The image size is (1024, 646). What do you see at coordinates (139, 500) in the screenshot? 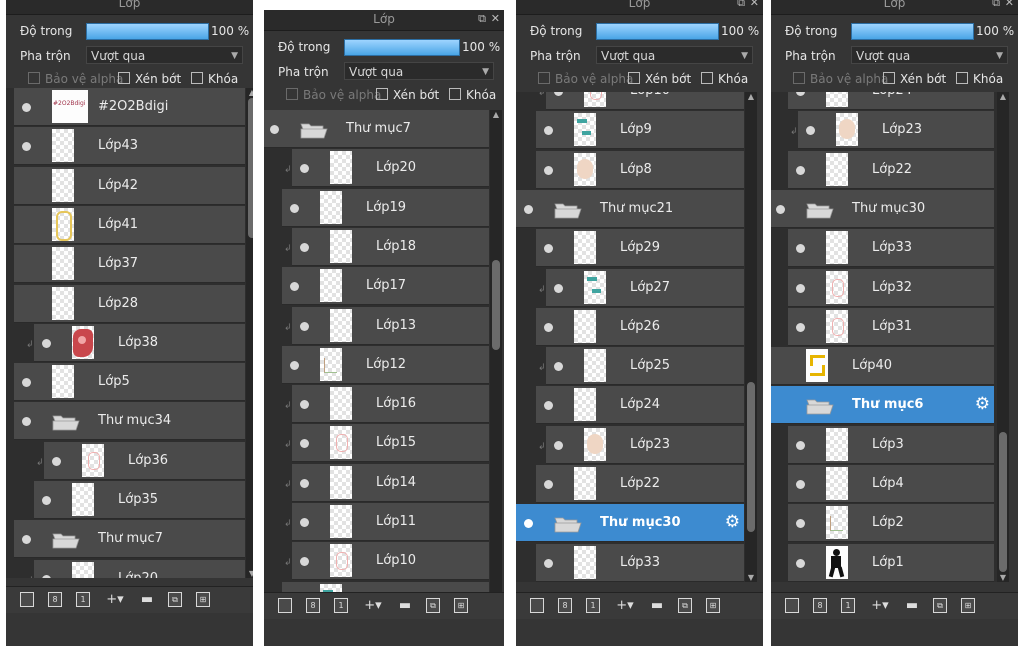
I see `layer-row: Lớp35` at bounding box center [139, 500].